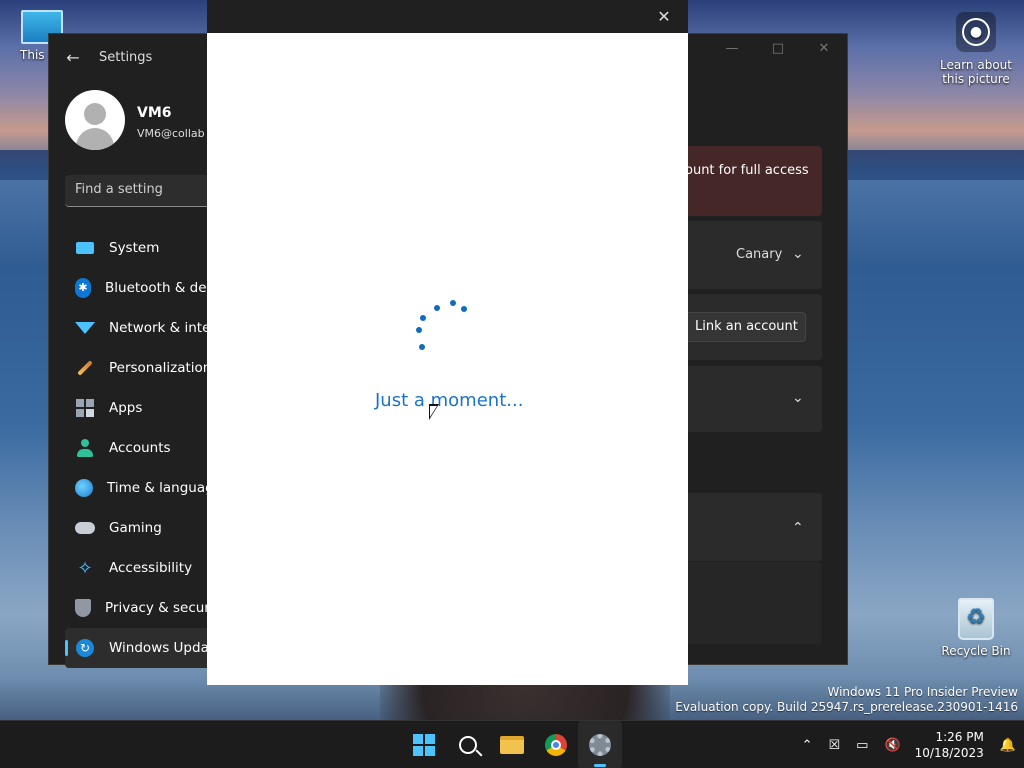 The height and width of the screenshot is (768, 1024). What do you see at coordinates (165, 488) in the screenshot?
I see `sidebar-item-label: Time & language` at bounding box center [165, 488].